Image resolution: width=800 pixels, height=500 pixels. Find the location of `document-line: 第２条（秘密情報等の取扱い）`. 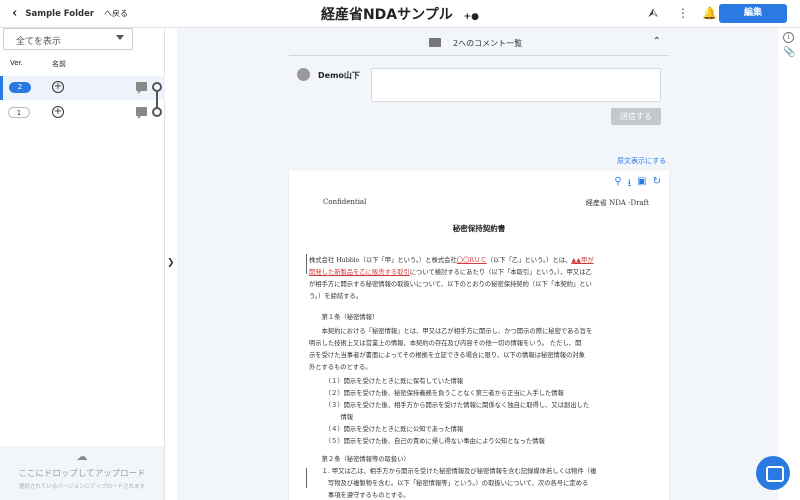

document-line: 第２条（秘密情報等の取扱い） is located at coordinates (359, 458).